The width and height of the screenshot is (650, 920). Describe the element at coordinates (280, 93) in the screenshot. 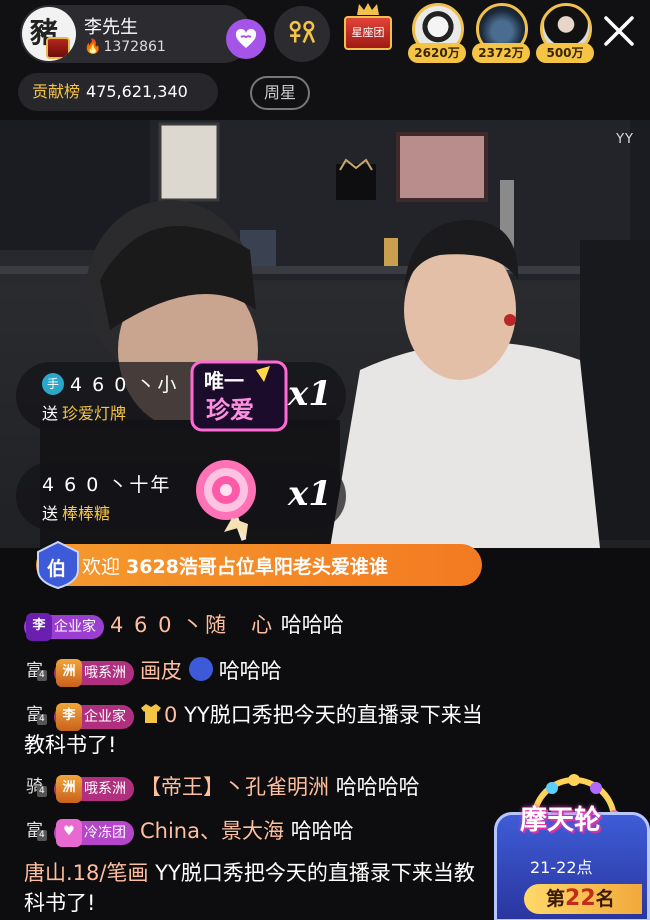

I see `week-star-button: 周星` at that location.